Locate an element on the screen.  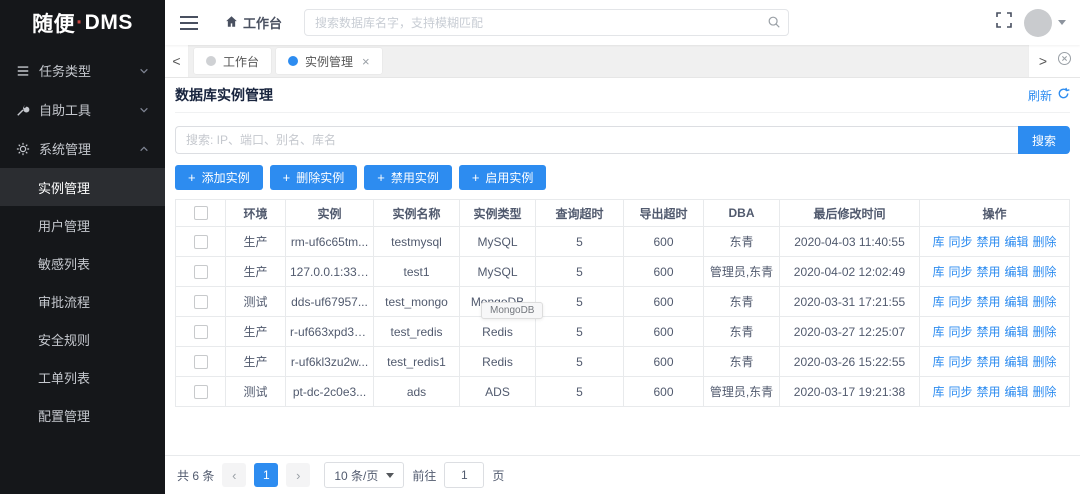
delete-instance-button: + 删除实例 is located at coordinates (313, 177).